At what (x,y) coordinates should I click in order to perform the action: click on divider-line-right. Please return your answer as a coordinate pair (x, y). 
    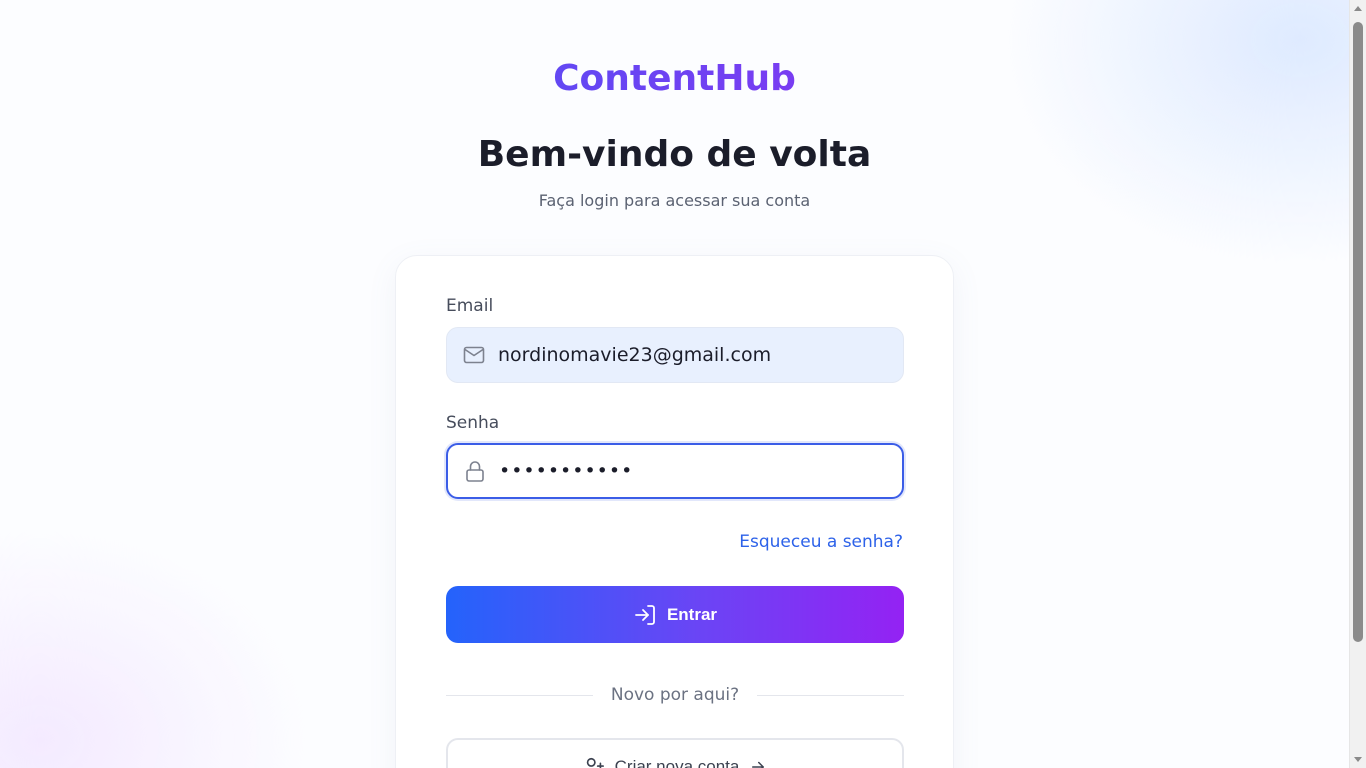
    Looking at the image, I should click on (831, 695).